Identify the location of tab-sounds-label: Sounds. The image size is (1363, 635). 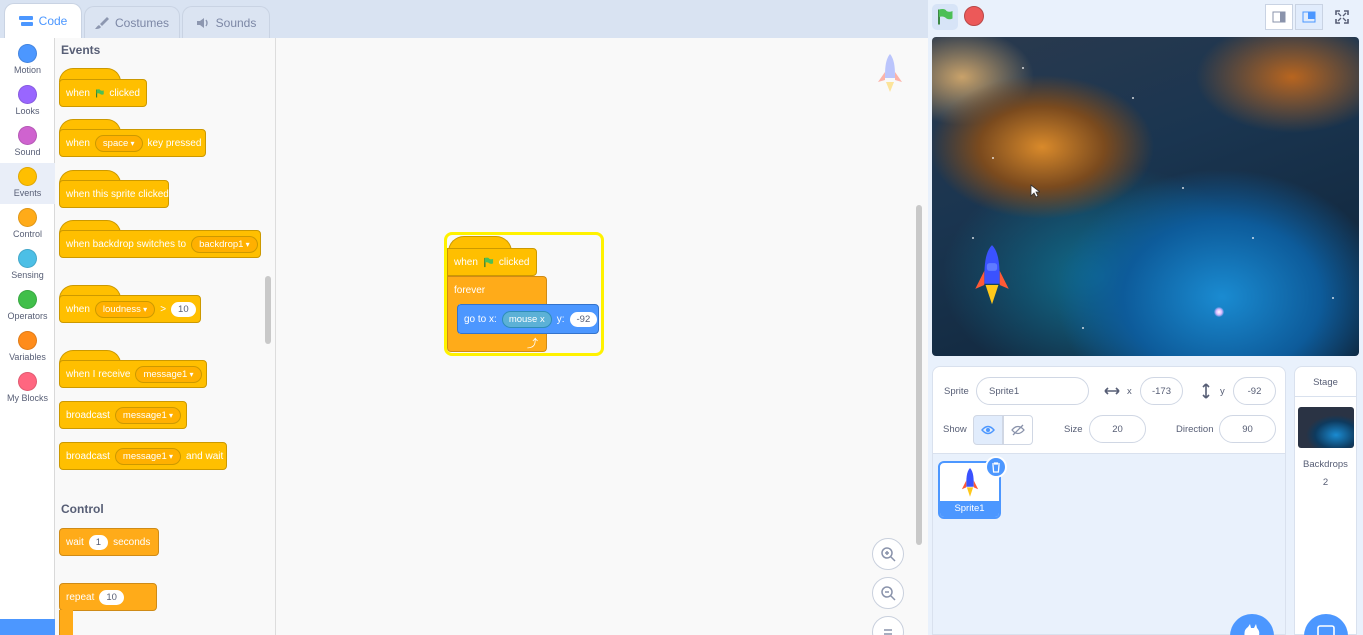
(236, 22).